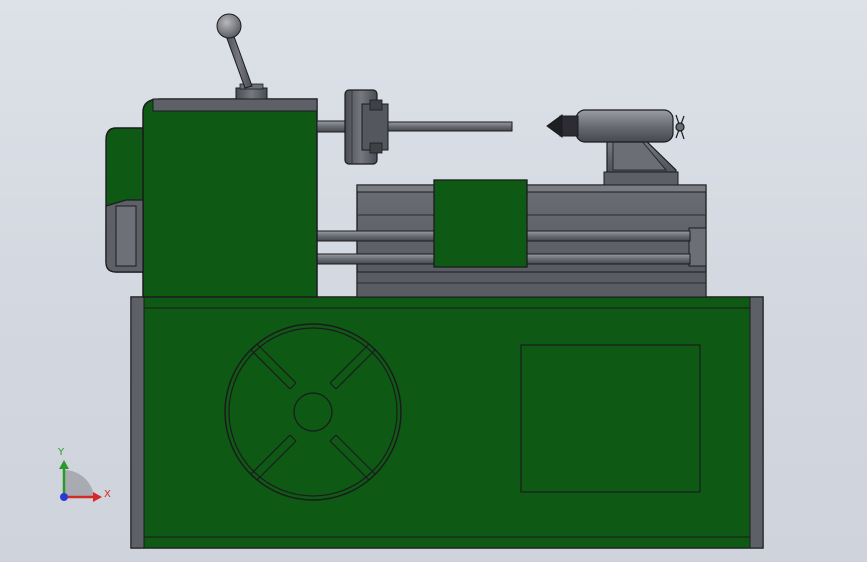 The image size is (867, 562). What do you see at coordinates (229, 26) in the screenshot?
I see `lever-knob` at bounding box center [229, 26].